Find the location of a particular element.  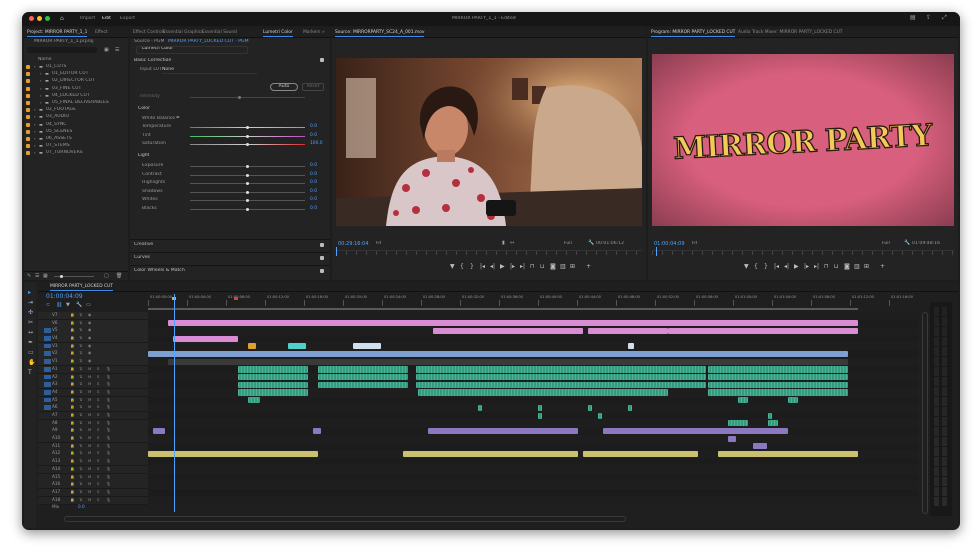

compare-icon: ▥ is located at coordinates (563, 267).